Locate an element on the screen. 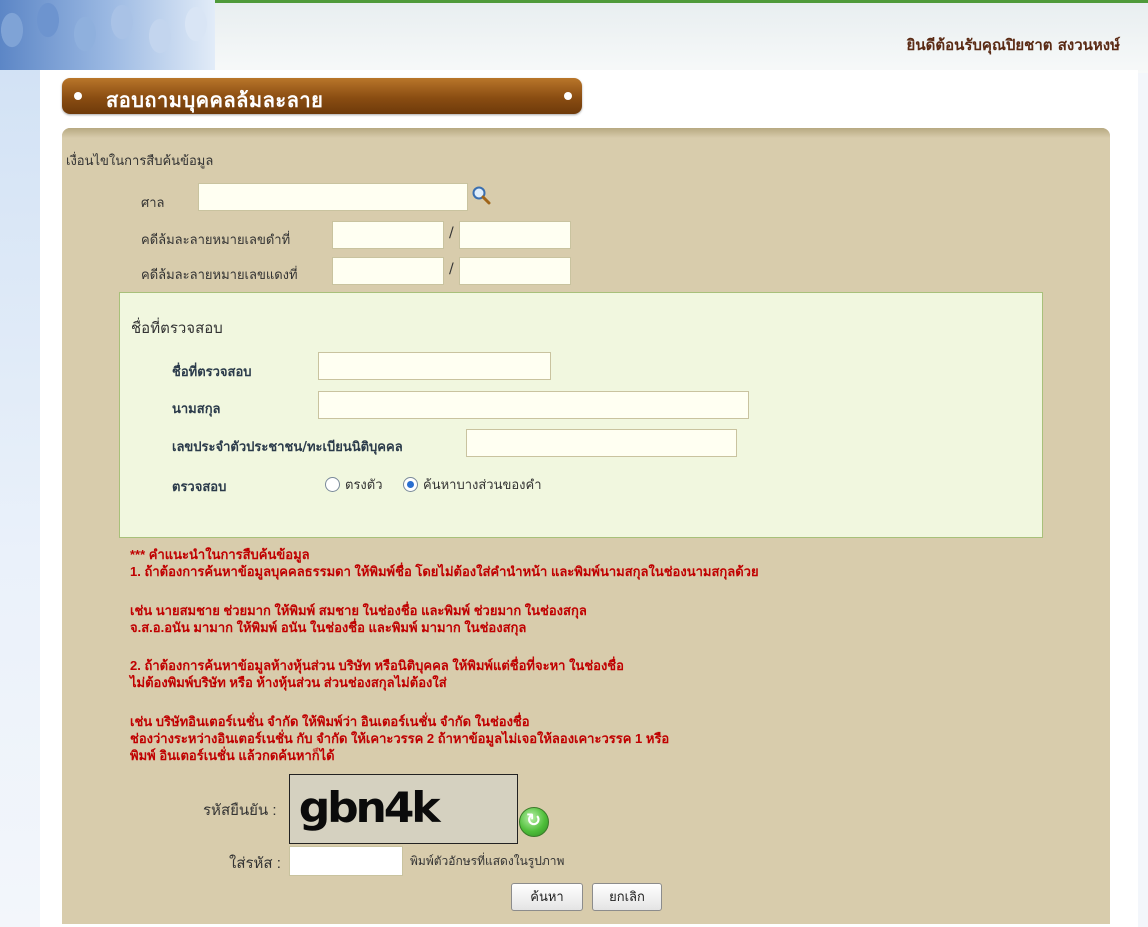 The width and height of the screenshot is (1148, 927). cancel-button: ยกเลิก is located at coordinates (627, 897).